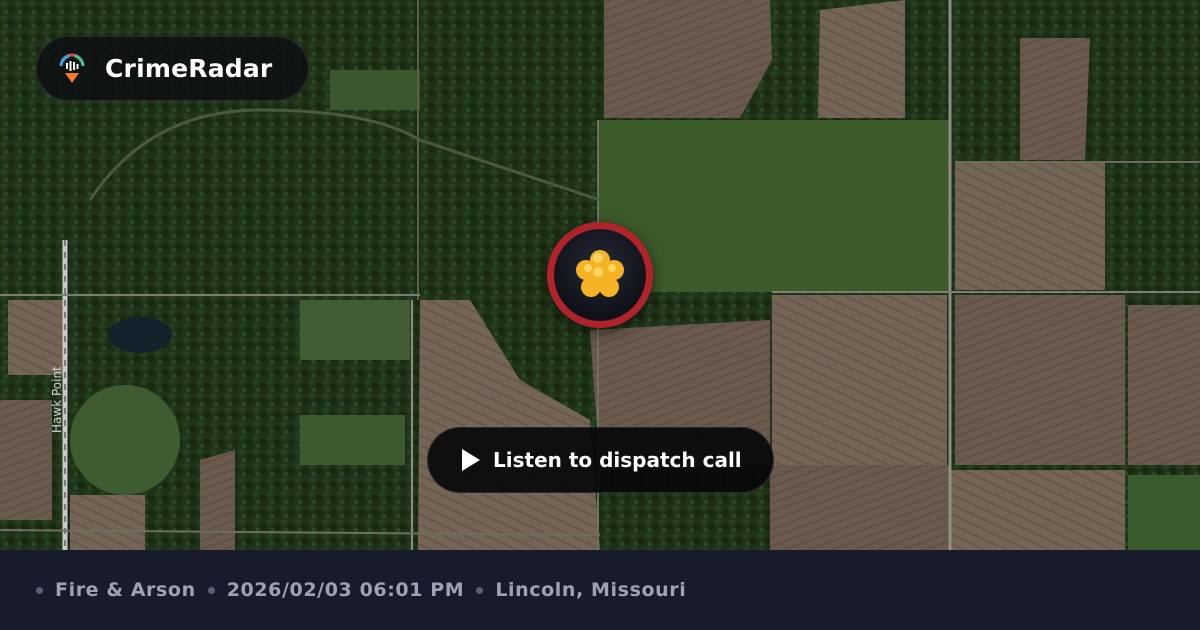 The image size is (1200, 630). Describe the element at coordinates (471, 460) in the screenshot. I see `play-icon` at that location.